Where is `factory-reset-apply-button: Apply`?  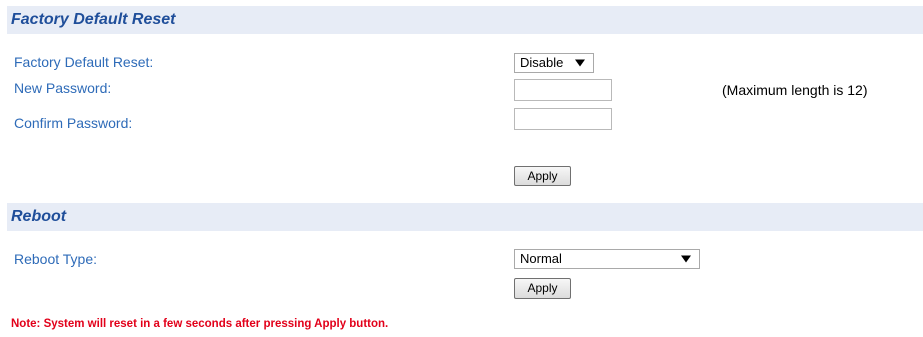
factory-reset-apply-button: Apply is located at coordinates (542, 176).